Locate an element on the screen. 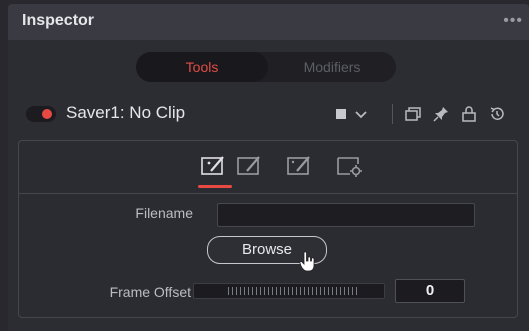 This screenshot has width=529, height=331. pin-icon is located at coordinates (441, 114).